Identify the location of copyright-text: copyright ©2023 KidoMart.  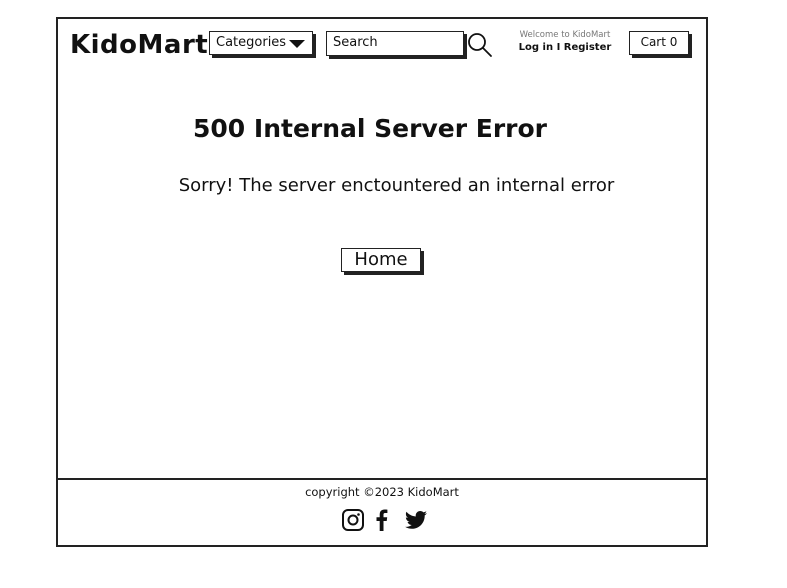
(382, 492).